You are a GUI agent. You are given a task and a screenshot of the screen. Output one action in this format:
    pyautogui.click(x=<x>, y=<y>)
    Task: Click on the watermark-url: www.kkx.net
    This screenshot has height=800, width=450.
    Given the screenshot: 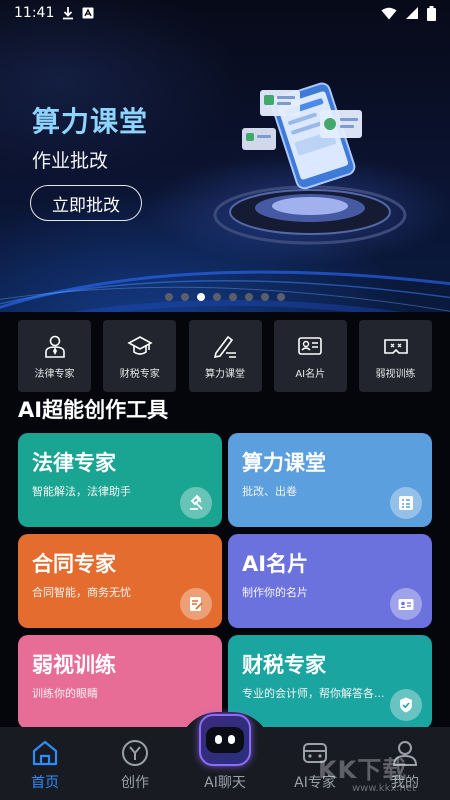 What is the action you would take?
    pyautogui.click(x=384, y=788)
    